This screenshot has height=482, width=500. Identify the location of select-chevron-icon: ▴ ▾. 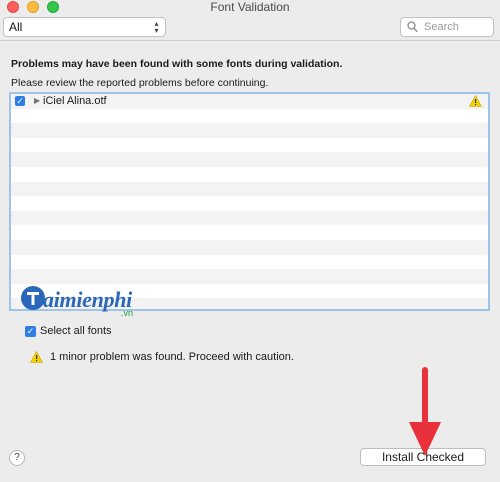
(156, 27).